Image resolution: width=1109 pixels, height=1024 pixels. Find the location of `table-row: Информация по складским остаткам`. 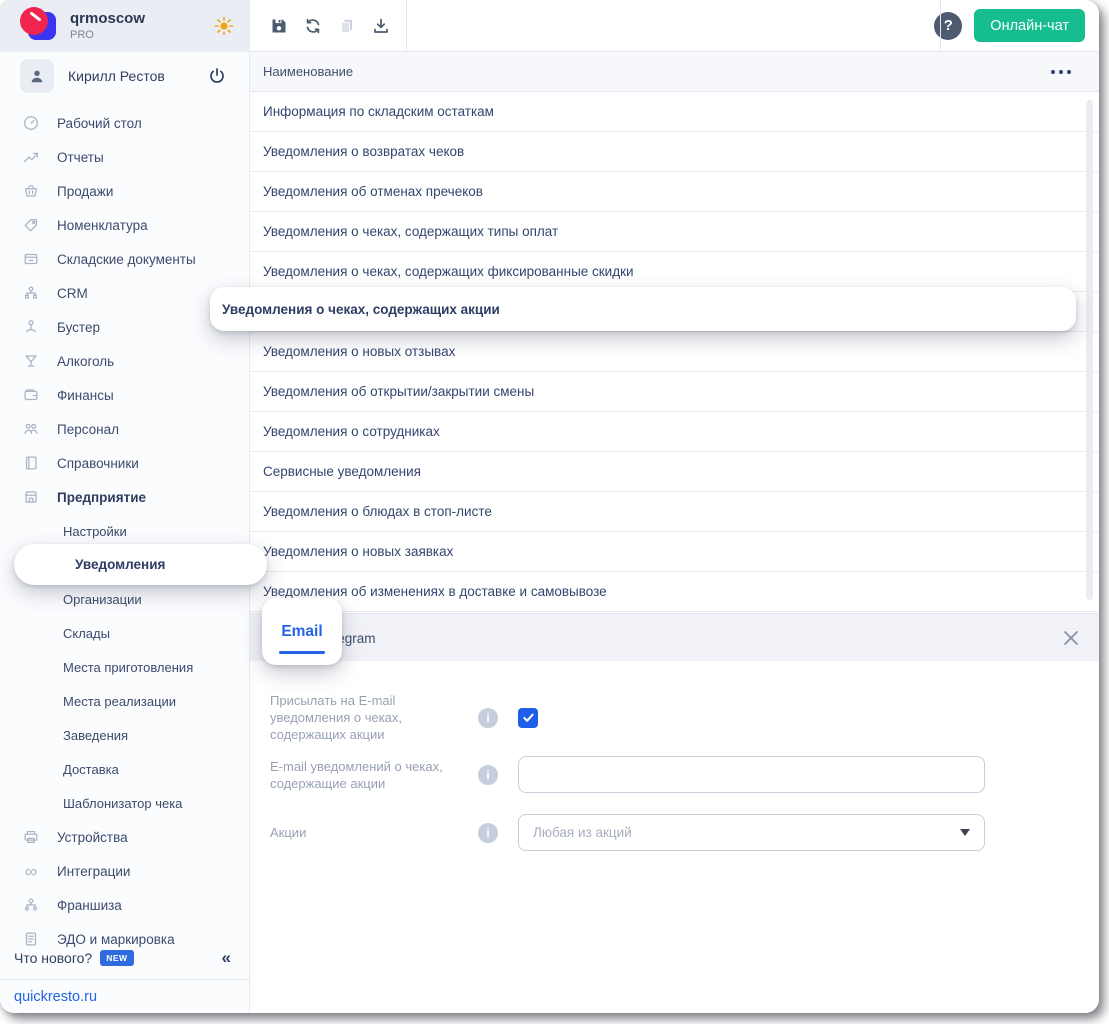

table-row: Информация по складским остаткам is located at coordinates (674, 112).